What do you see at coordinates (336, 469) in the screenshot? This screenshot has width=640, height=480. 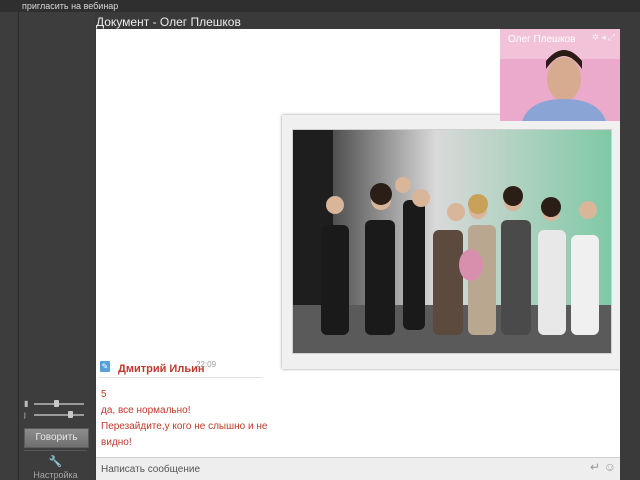 I see `chat-message-input` at bounding box center [336, 469].